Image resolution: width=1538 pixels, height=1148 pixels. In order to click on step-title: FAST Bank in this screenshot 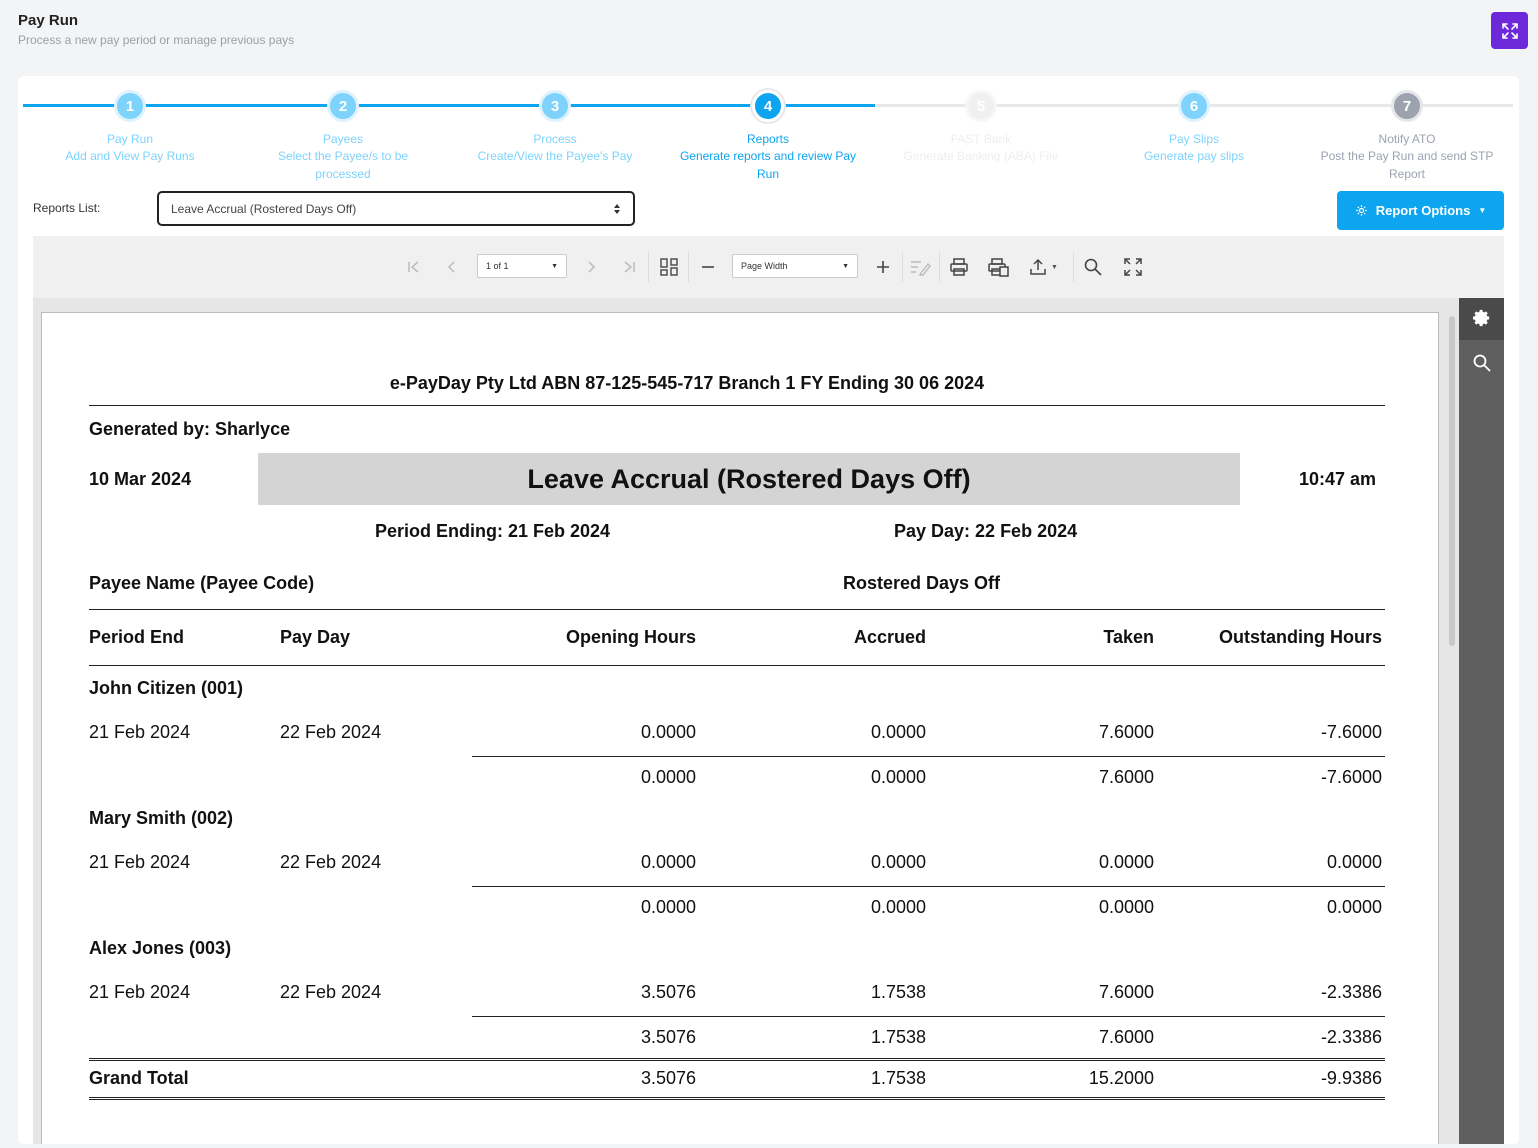, I will do `click(981, 139)`.